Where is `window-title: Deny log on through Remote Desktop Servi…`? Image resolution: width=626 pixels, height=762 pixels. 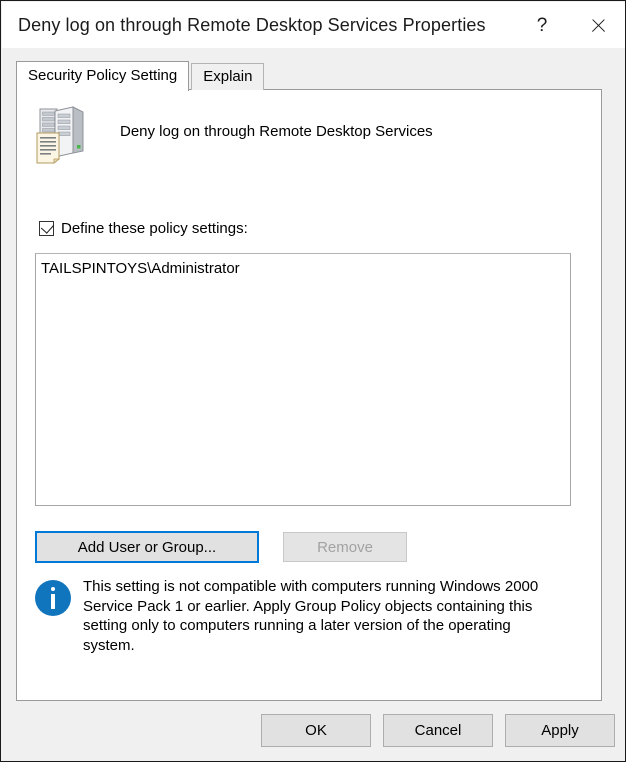 window-title: Deny log on through Remote Desktop Servi… is located at coordinates (252, 24).